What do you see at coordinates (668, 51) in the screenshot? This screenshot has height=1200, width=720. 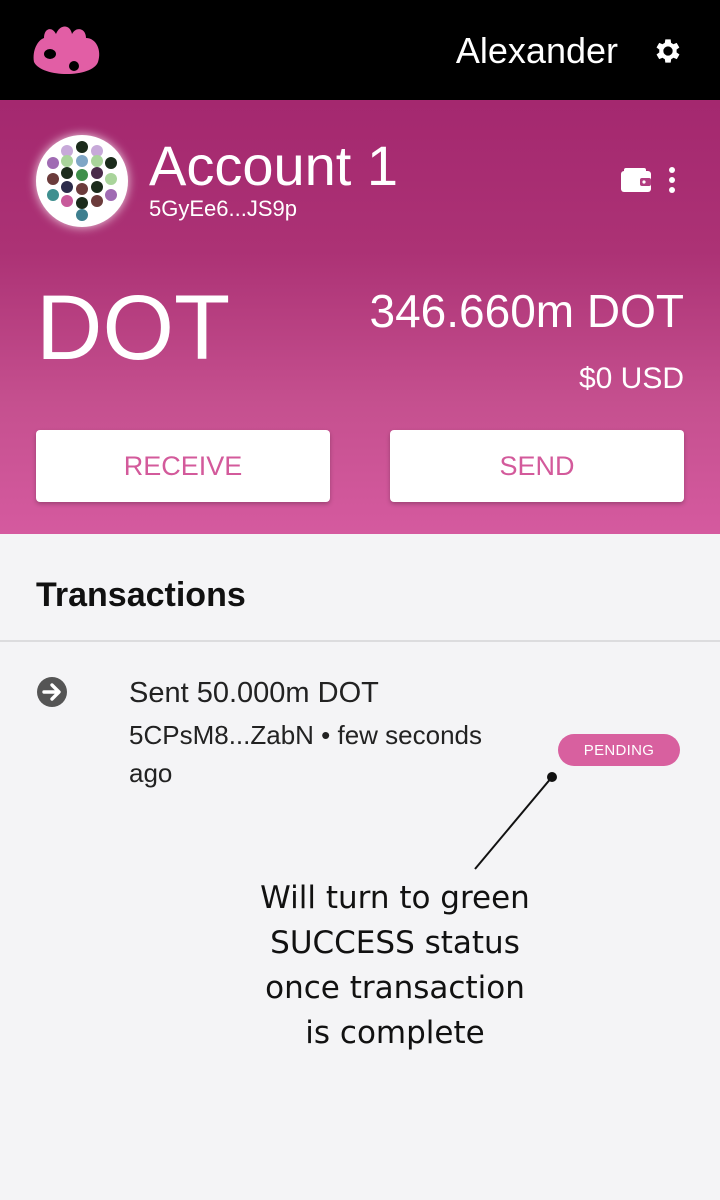 I see `gear-icon` at bounding box center [668, 51].